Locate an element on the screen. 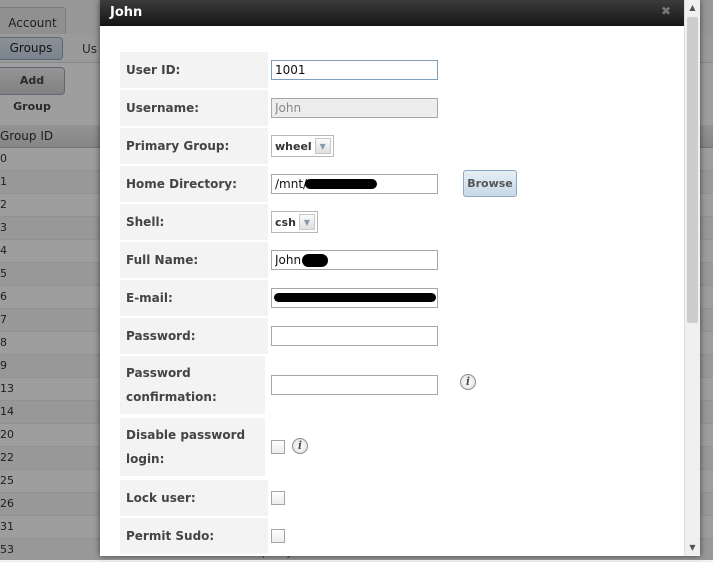  lock-user-checkbox is located at coordinates (278, 498).